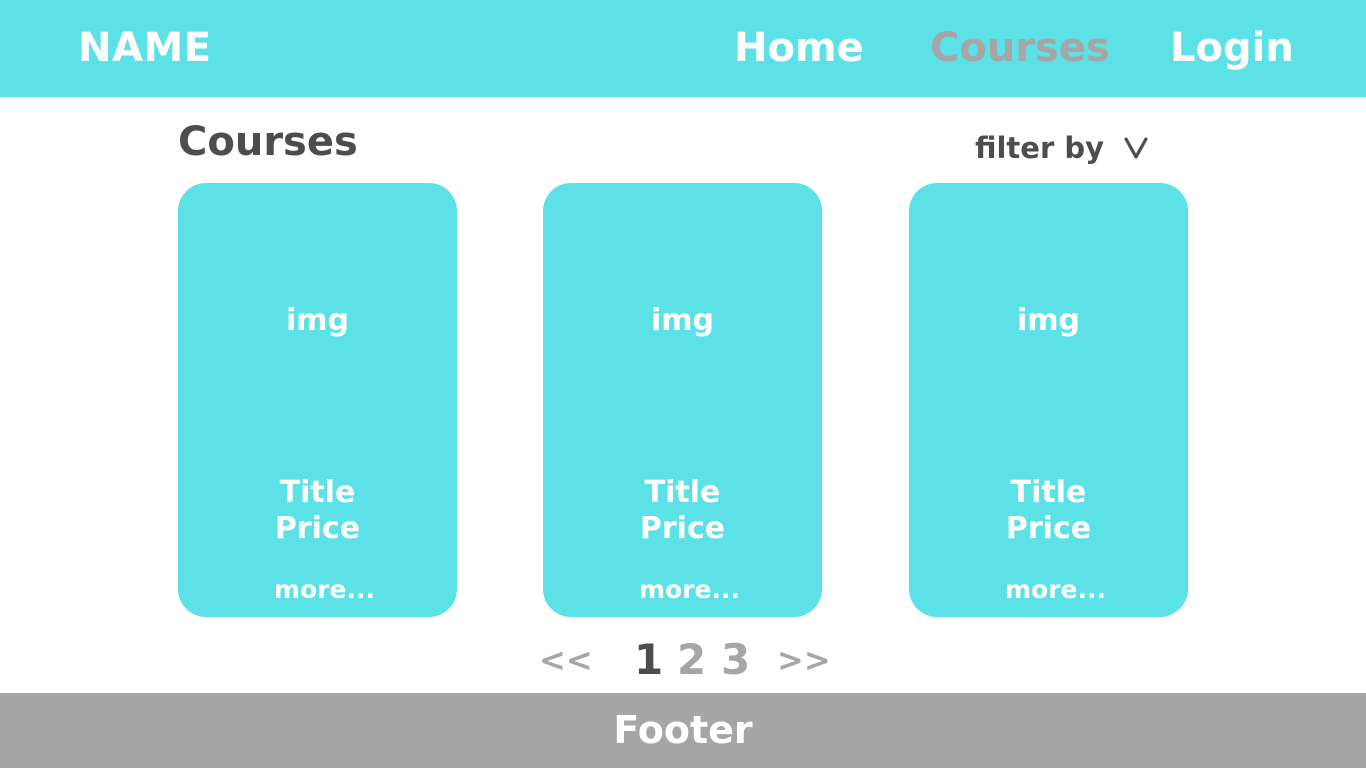 This screenshot has width=1366, height=768. I want to click on pagination-page-2: 2, so click(691, 660).